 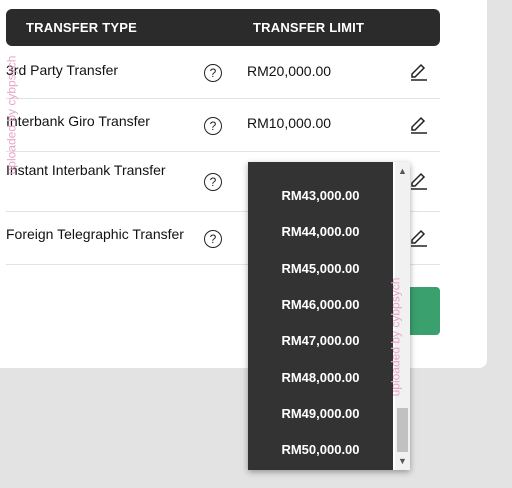 I want to click on transfer-type-label: Instant Interbank Transfer, so click(x=86, y=170).